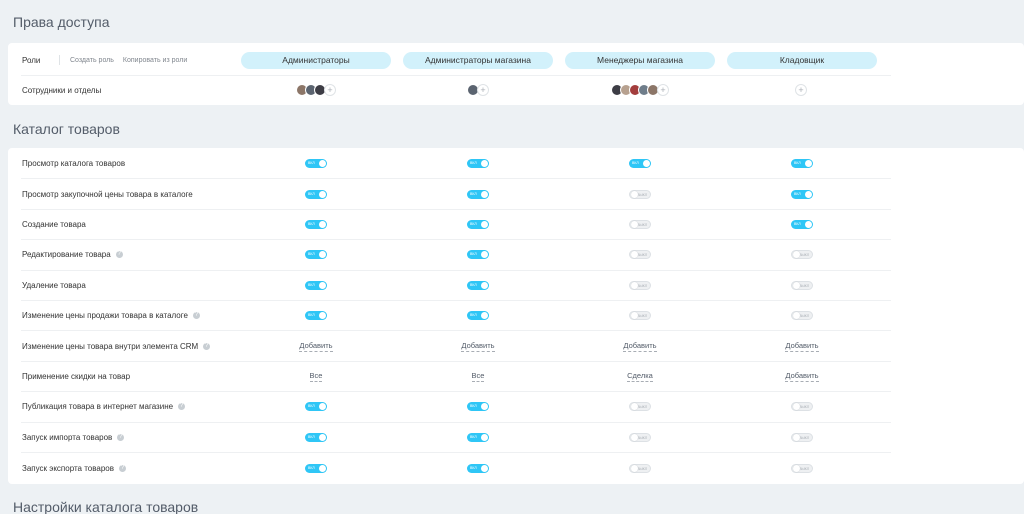 The image size is (1024, 514). I want to click on copy-from-role-link: Копировать из роли, so click(155, 60).